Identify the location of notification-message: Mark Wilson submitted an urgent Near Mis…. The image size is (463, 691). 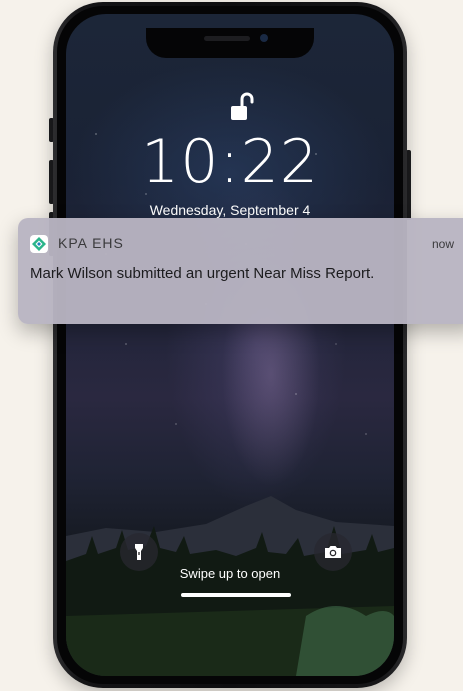
(202, 273).